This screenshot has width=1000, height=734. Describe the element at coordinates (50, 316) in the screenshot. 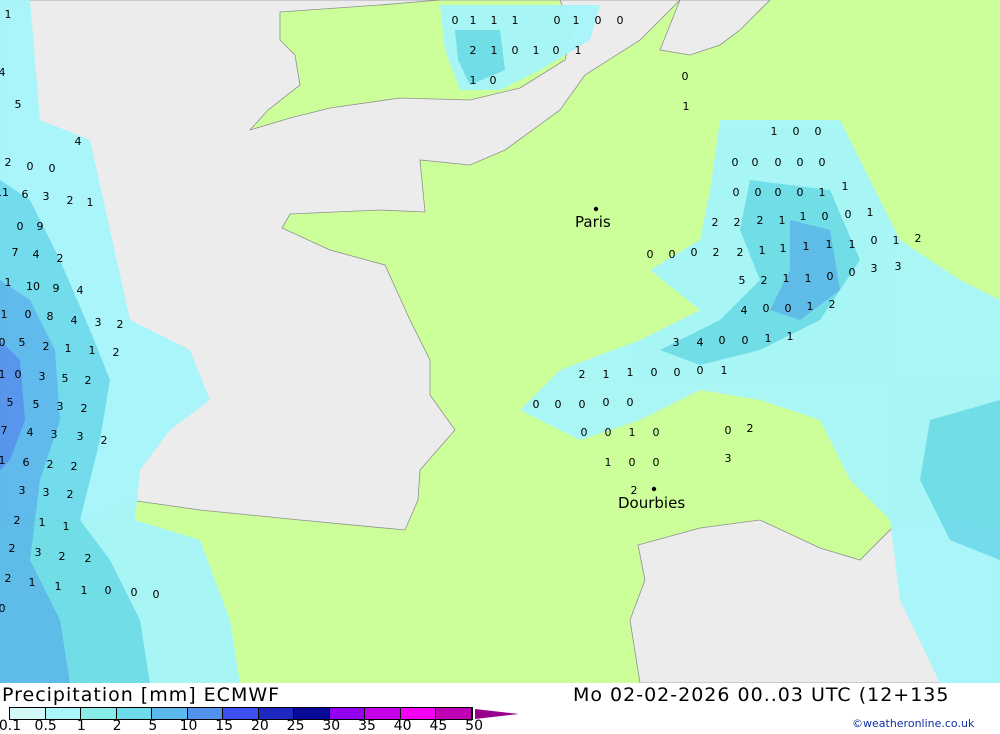

I see `precip-value-label: 8` at that location.